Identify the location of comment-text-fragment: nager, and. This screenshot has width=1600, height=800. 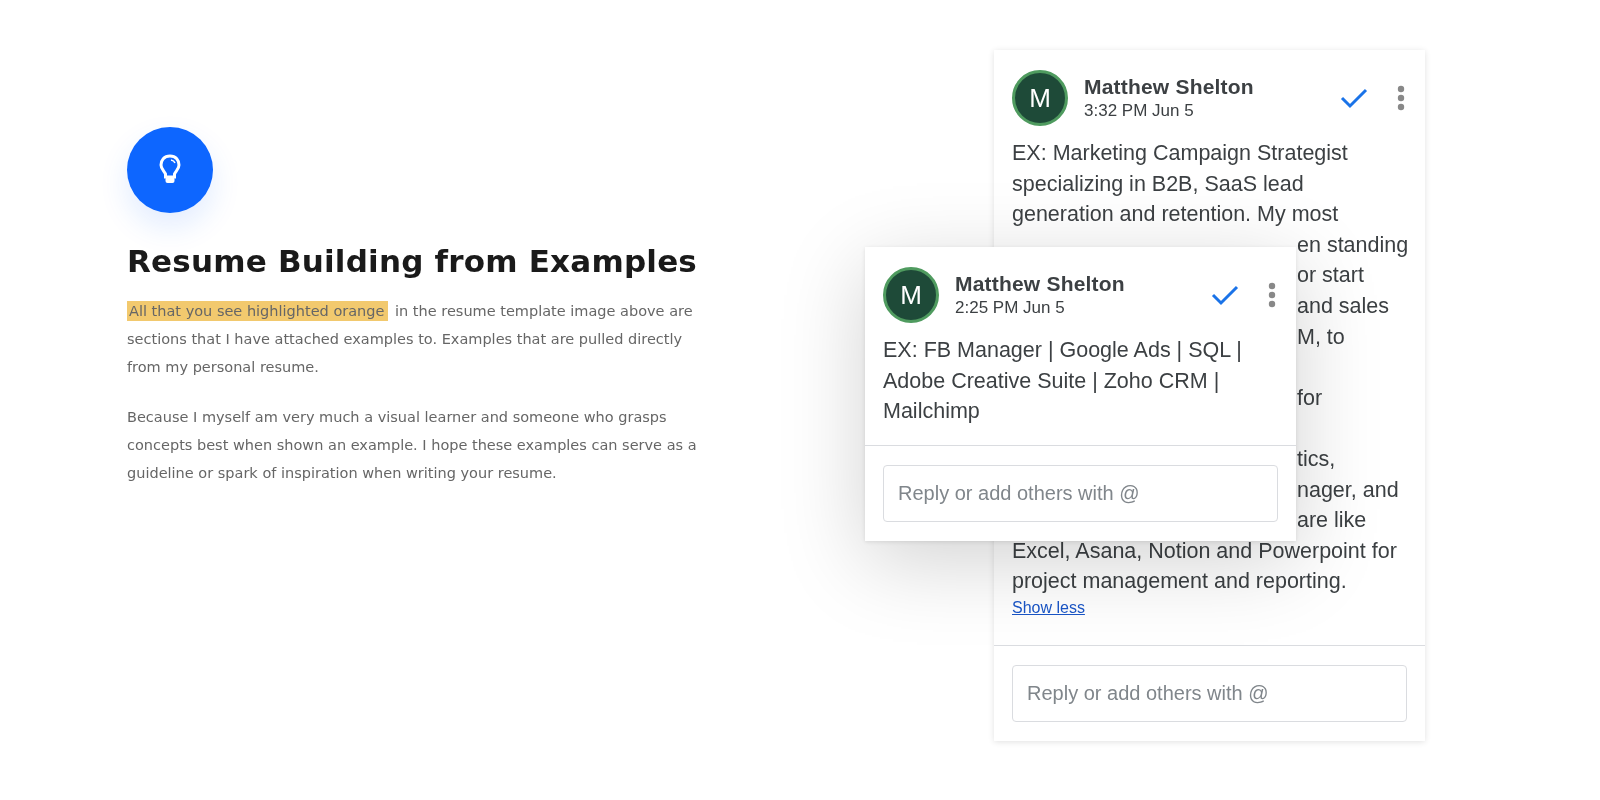
(1348, 490).